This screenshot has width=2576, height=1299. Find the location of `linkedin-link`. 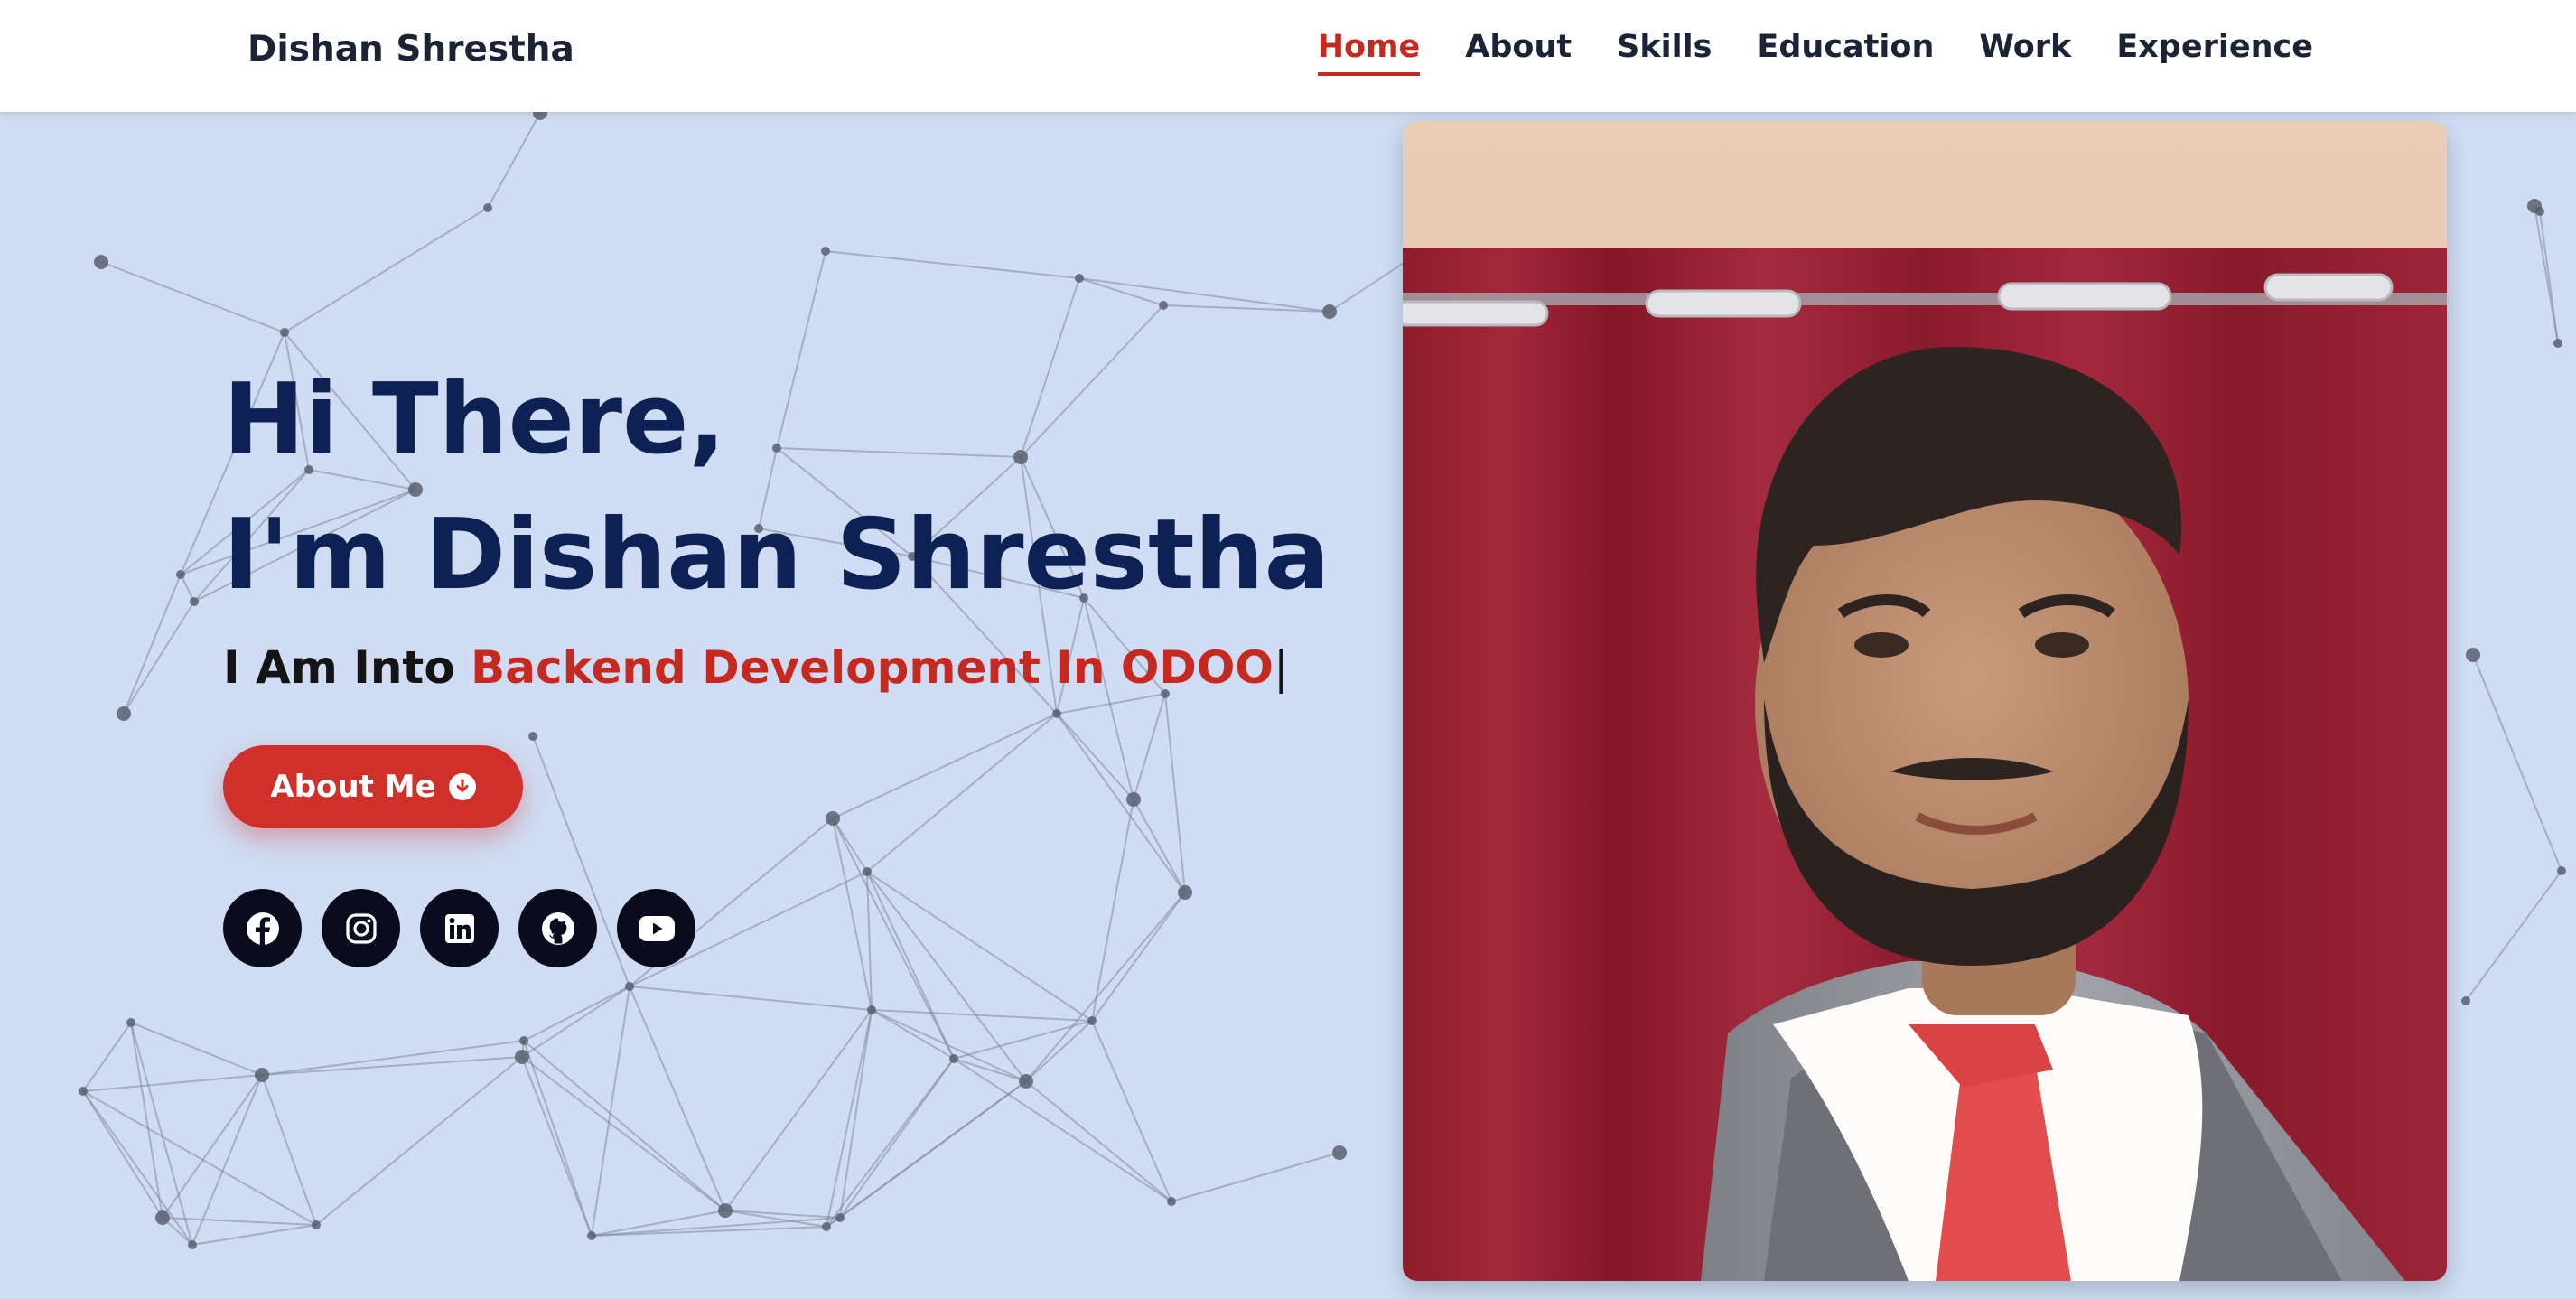

linkedin-link is located at coordinates (459, 928).